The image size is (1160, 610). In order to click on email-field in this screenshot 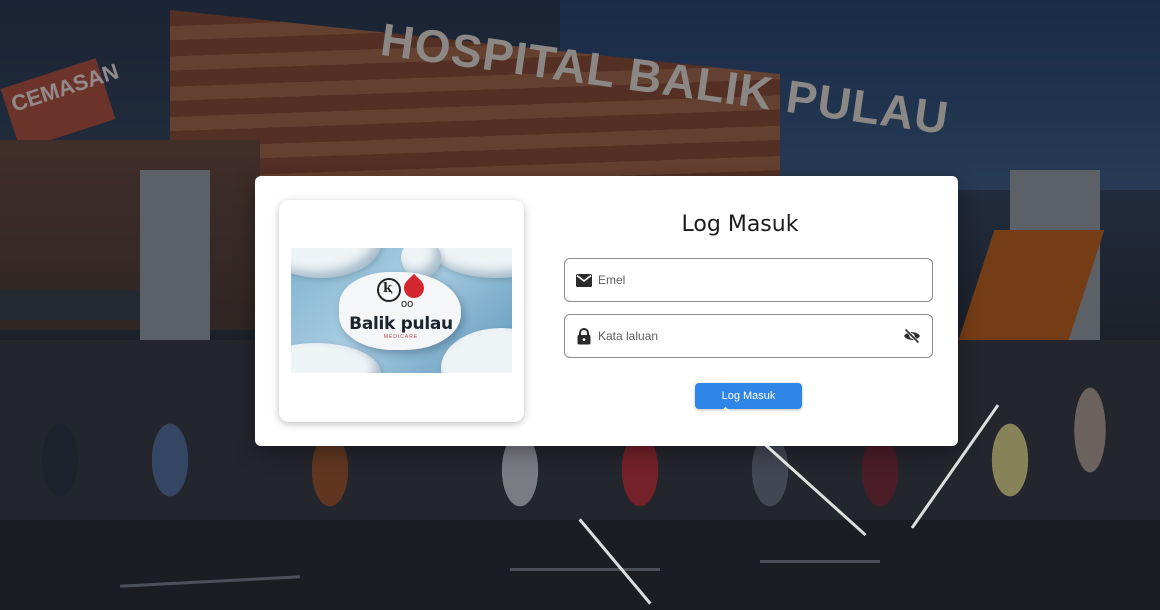, I will do `click(748, 280)`.